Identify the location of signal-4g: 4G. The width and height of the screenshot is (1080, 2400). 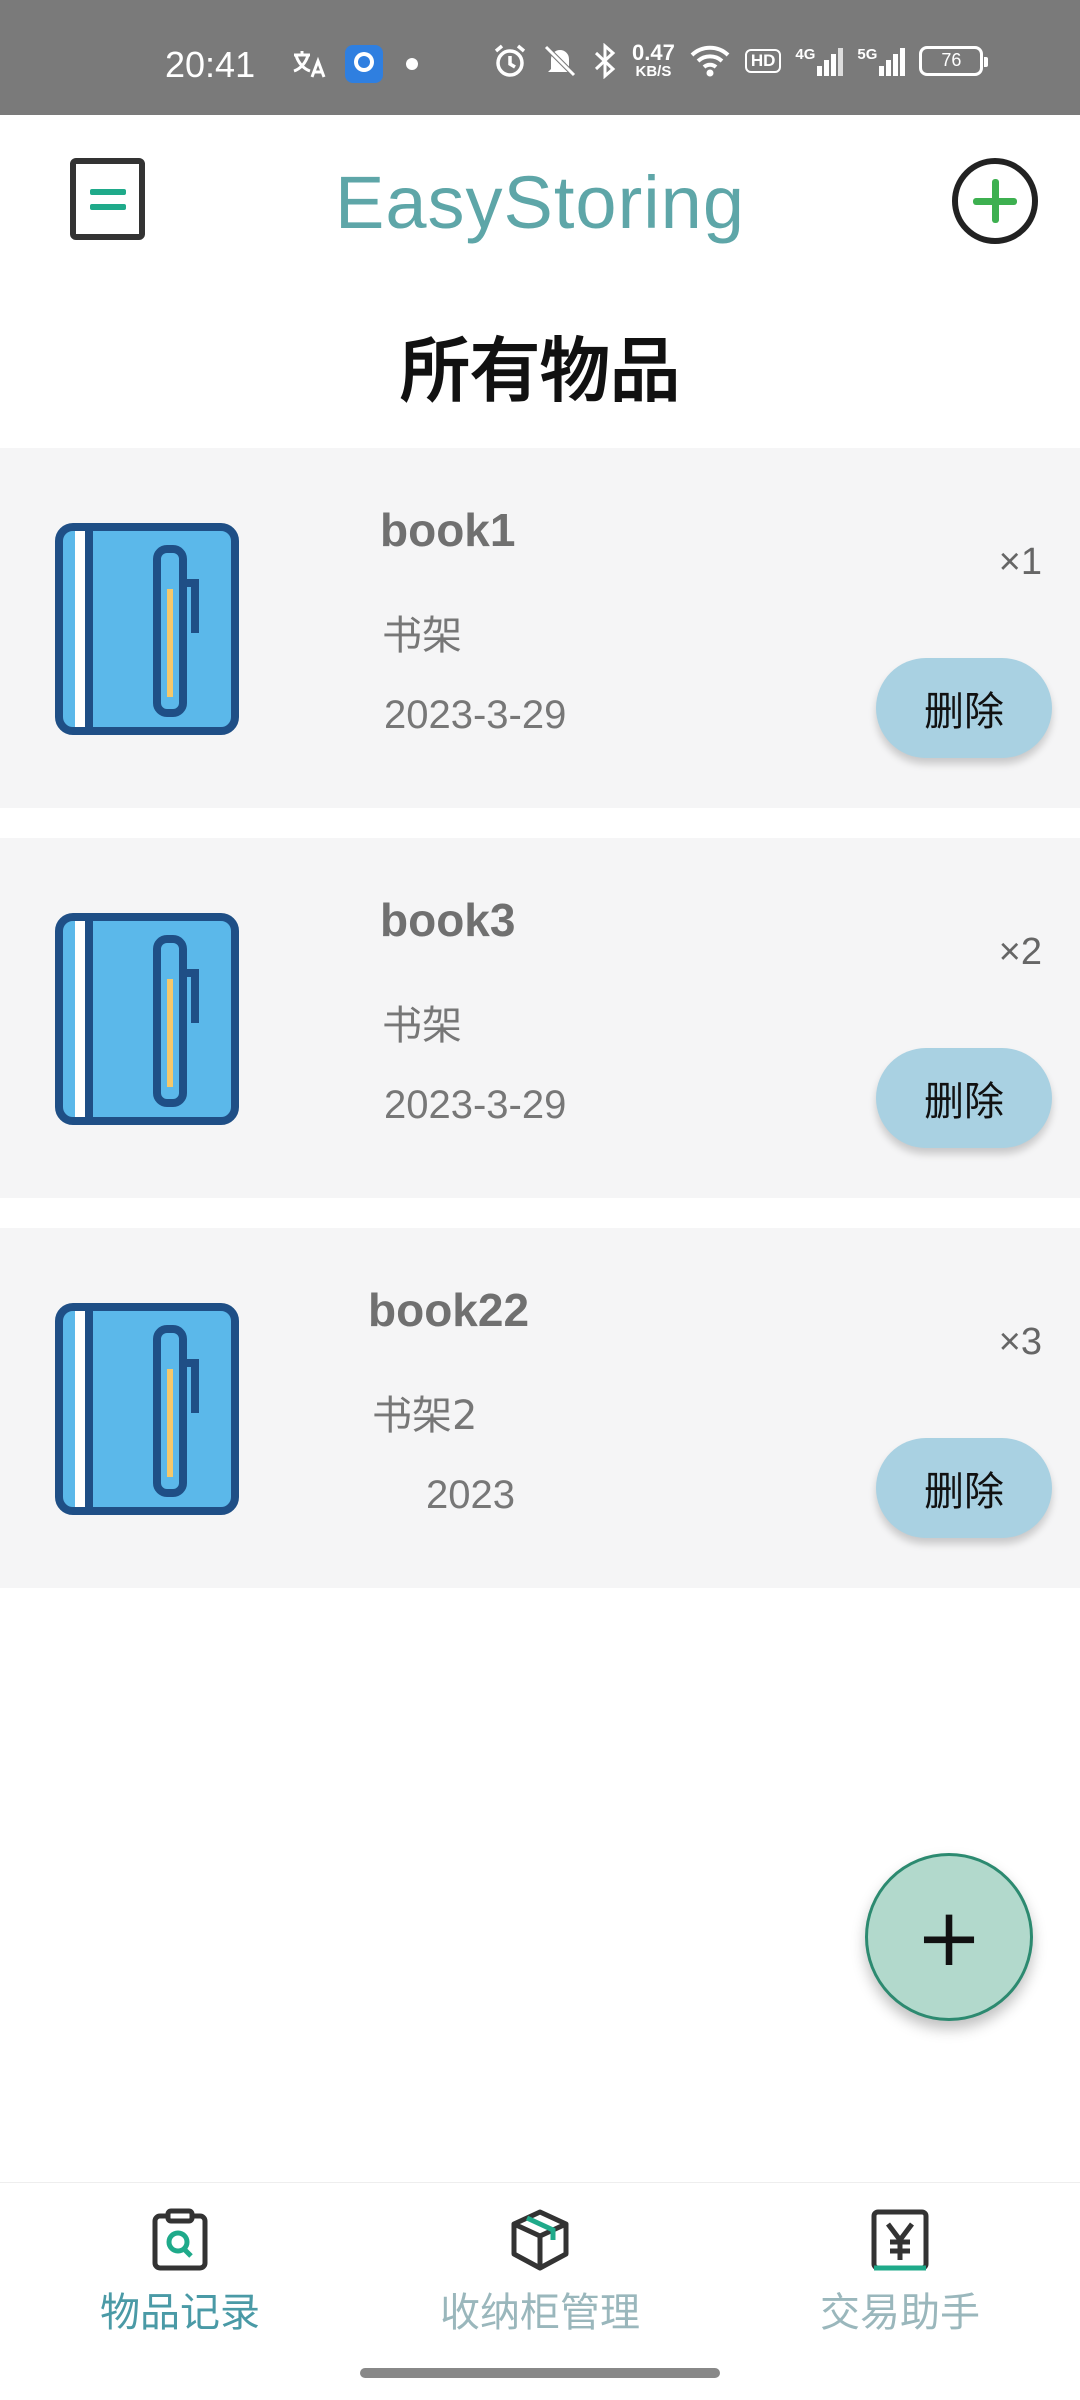
(819, 60).